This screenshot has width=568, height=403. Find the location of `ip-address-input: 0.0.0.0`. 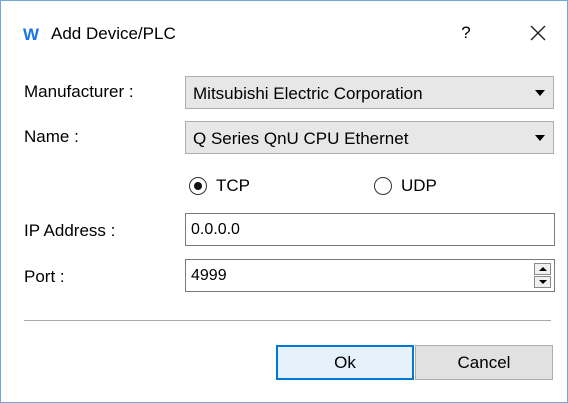

ip-address-input: 0.0.0.0 is located at coordinates (370, 229).